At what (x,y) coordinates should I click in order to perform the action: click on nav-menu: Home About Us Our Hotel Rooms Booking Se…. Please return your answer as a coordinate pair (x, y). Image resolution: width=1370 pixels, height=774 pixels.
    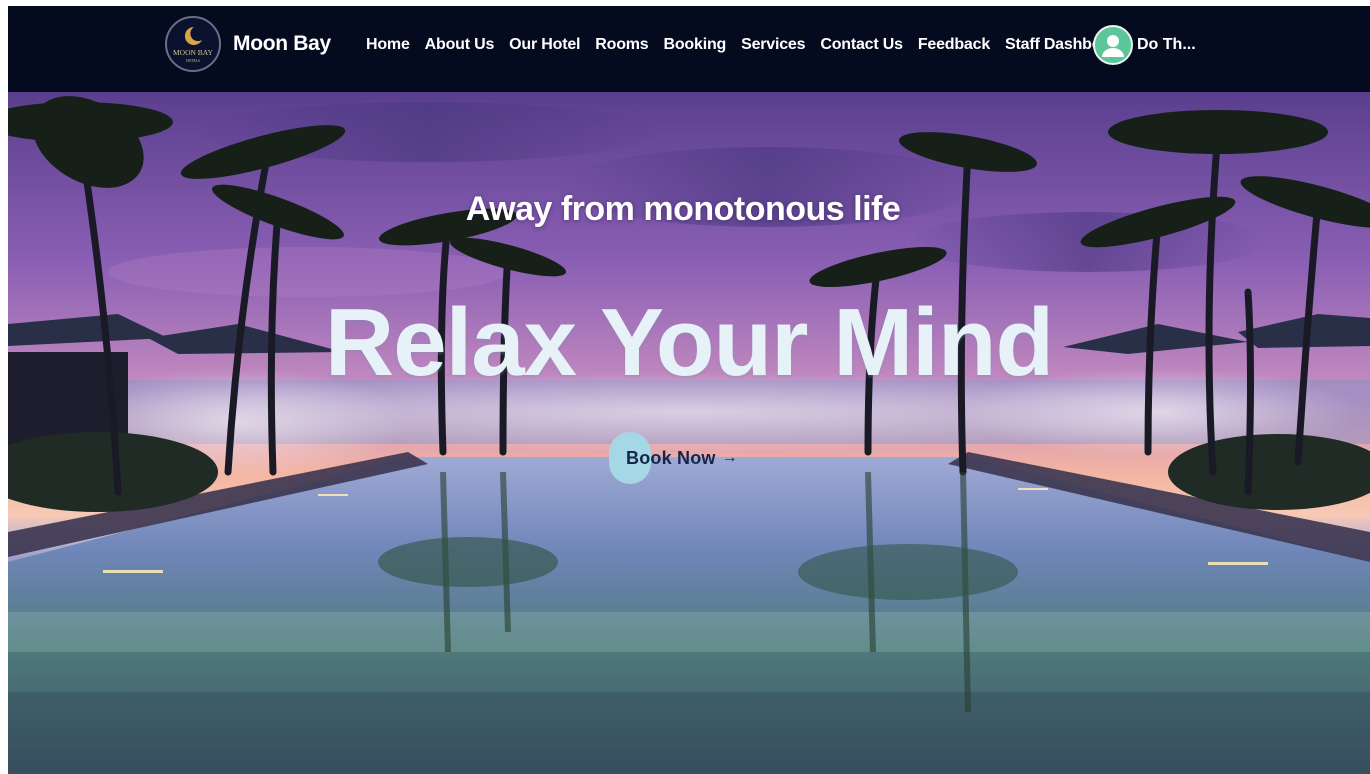
    Looking at the image, I should click on (746, 45).